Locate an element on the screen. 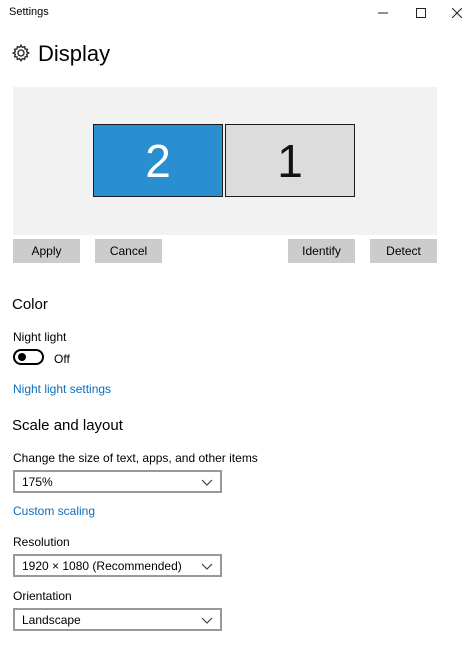 Image resolution: width=474 pixels, height=647 pixels. monitor-2: 2 is located at coordinates (158, 160).